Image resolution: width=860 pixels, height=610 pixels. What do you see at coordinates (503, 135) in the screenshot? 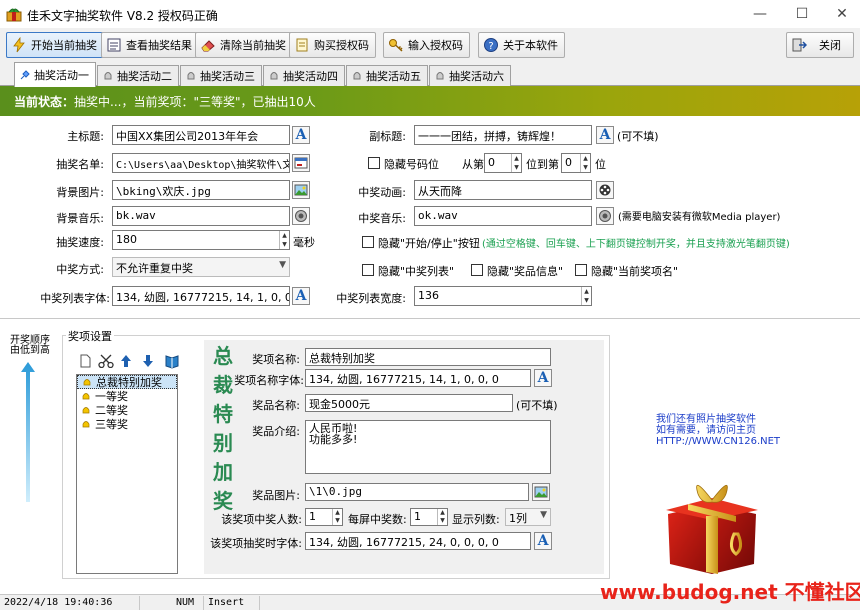
I see `sub-title-input: 一一一团结，拼搏，铸辉煌！` at bounding box center [503, 135].